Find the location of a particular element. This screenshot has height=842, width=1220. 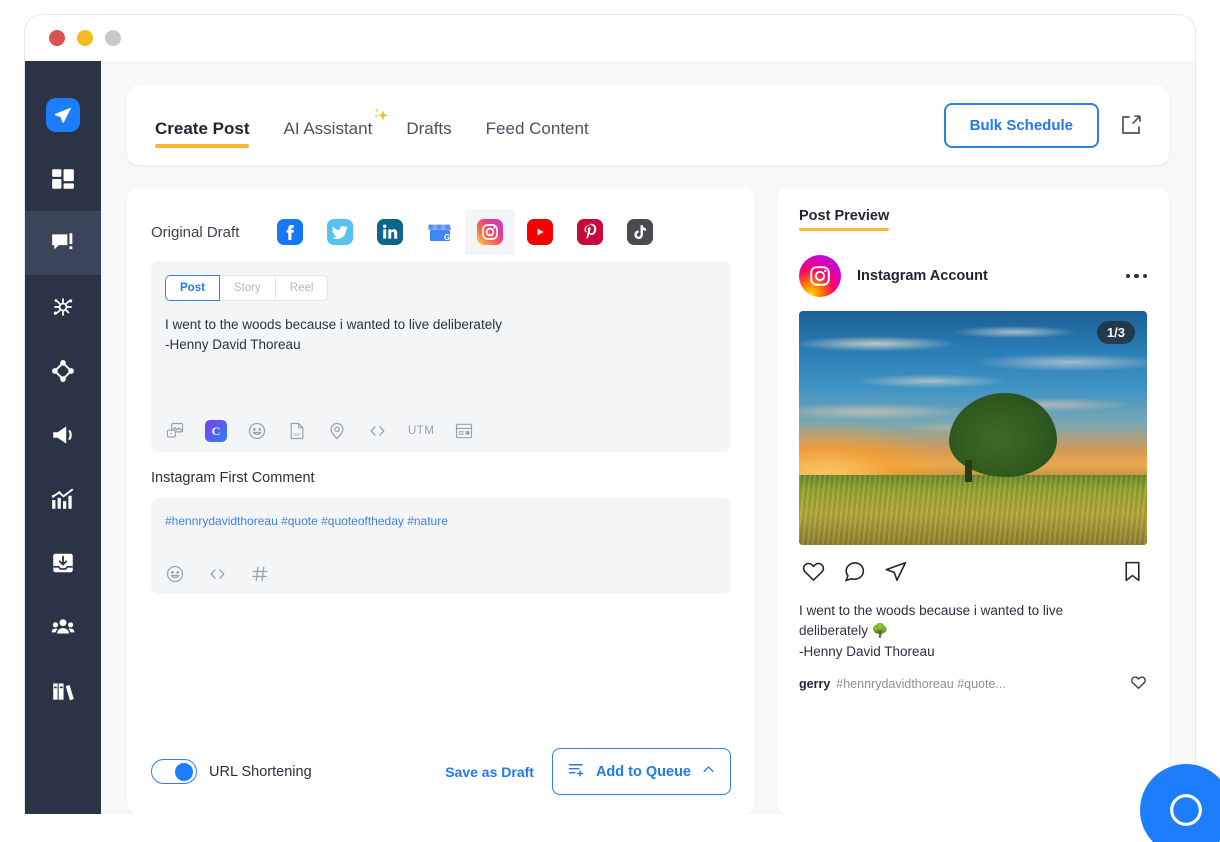

tab-drafts: Drafts is located at coordinates (428, 133).